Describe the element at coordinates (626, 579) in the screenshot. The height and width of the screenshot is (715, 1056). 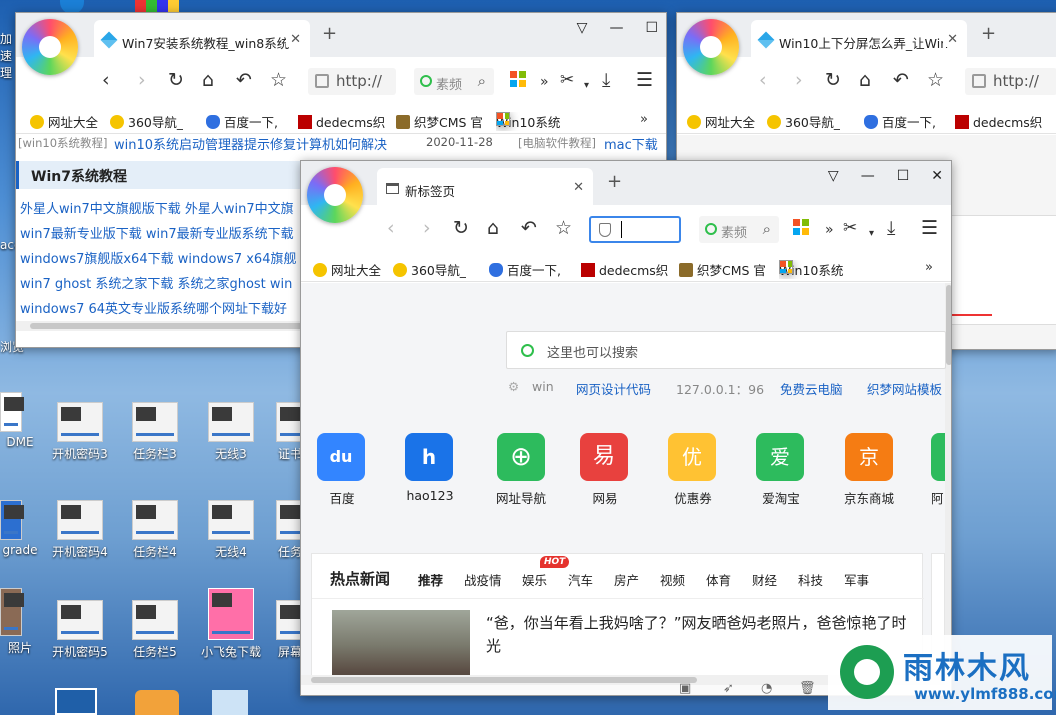
I see `news-tab: 房产` at that location.